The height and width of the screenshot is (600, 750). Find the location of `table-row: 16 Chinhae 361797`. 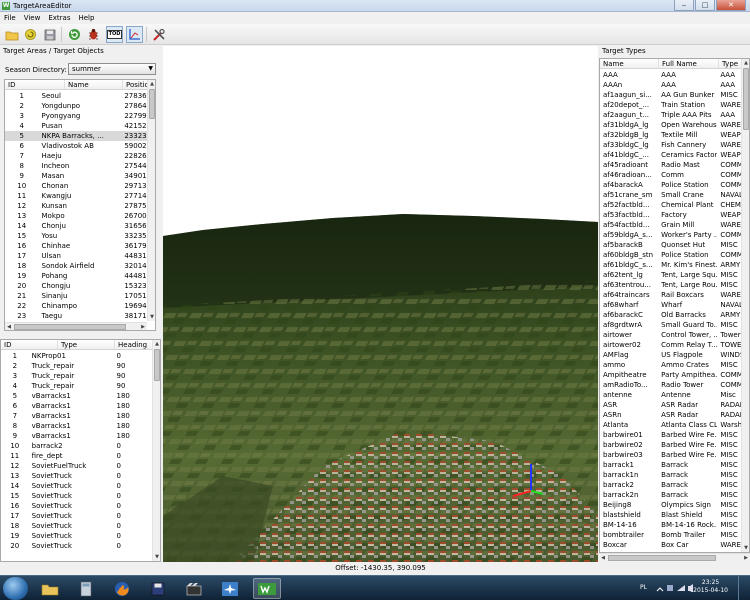

table-row: 16 Chinhae 361797 is located at coordinates (76, 246).